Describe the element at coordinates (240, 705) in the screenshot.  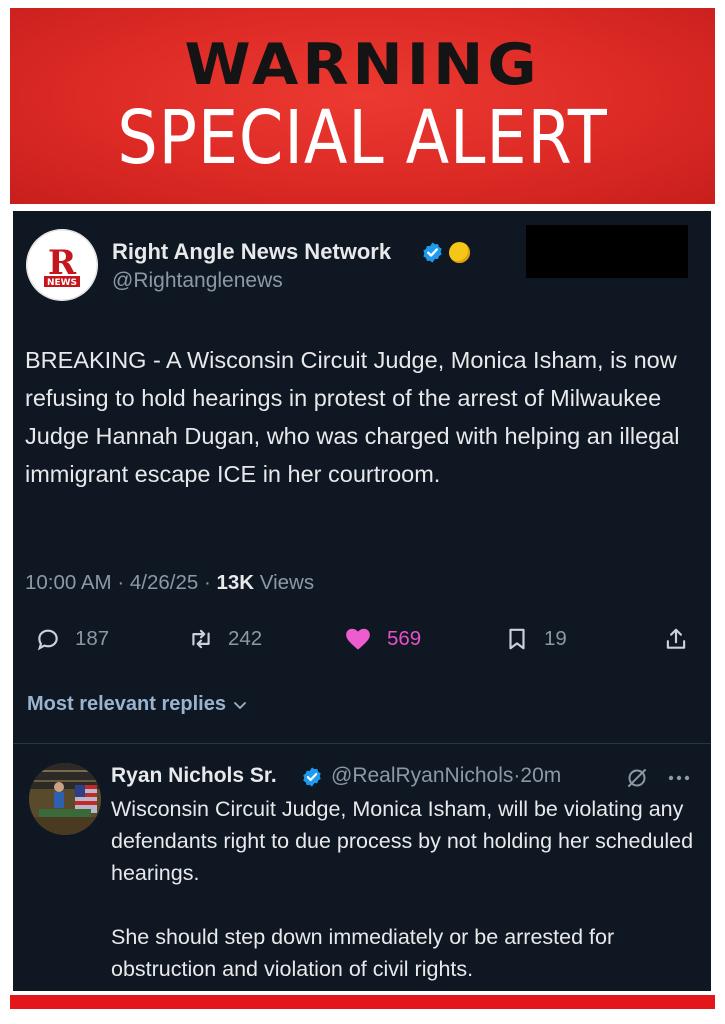
I see `chevron-down-icon` at that location.